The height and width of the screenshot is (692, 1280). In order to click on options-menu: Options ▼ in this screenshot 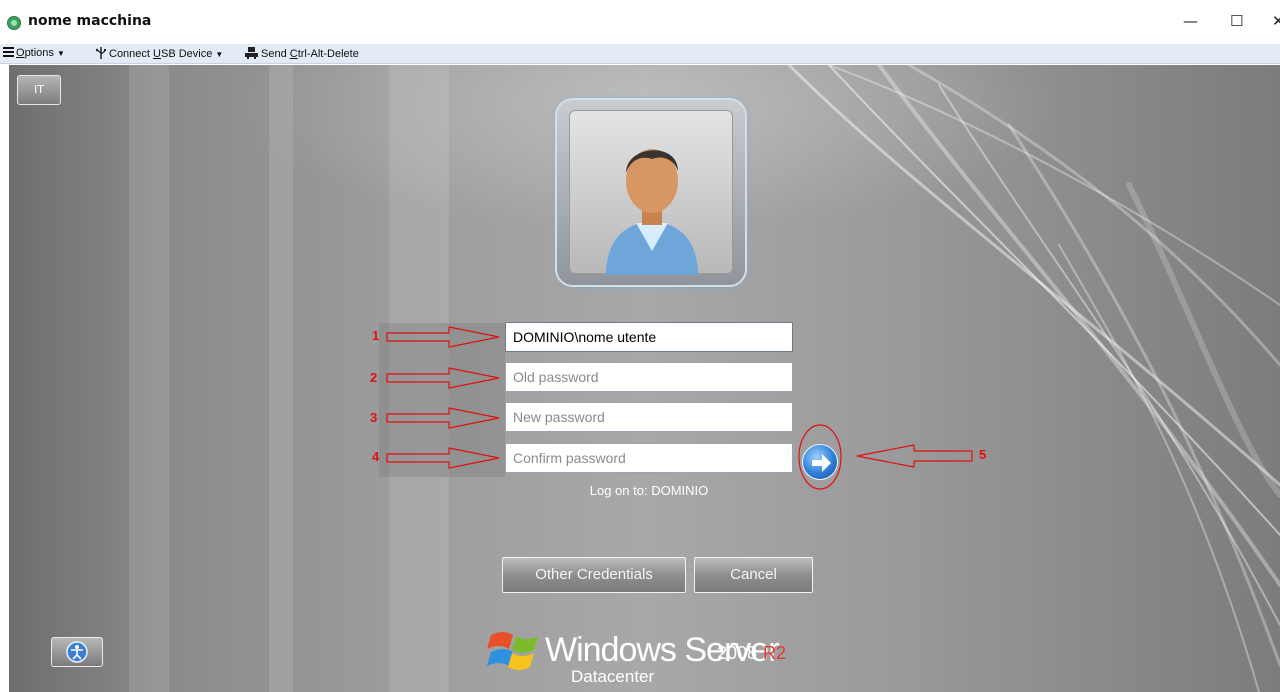, I will do `click(34, 53)`.